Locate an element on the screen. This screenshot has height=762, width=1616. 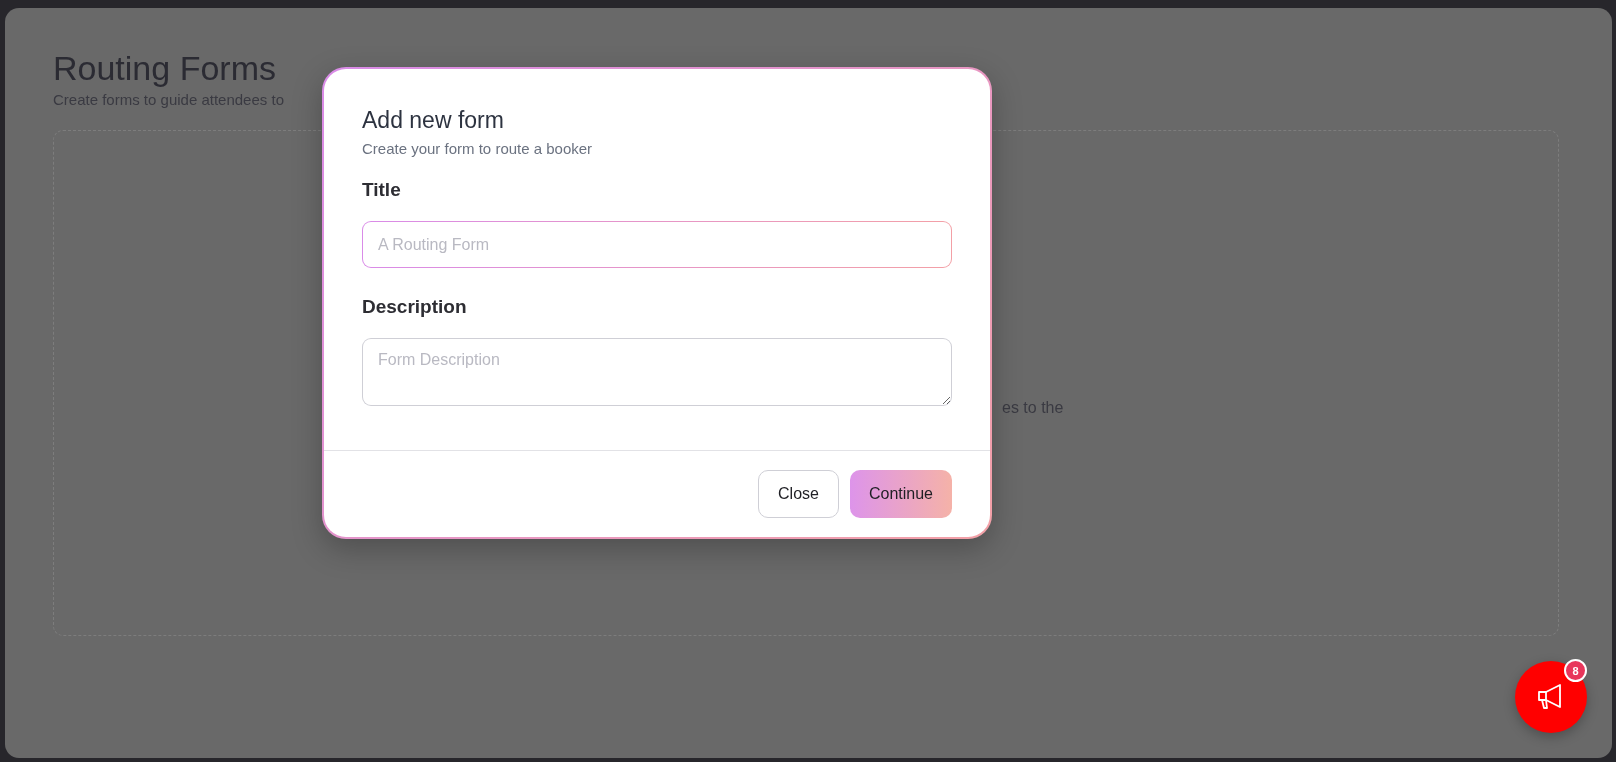
close-button: Close is located at coordinates (798, 494).